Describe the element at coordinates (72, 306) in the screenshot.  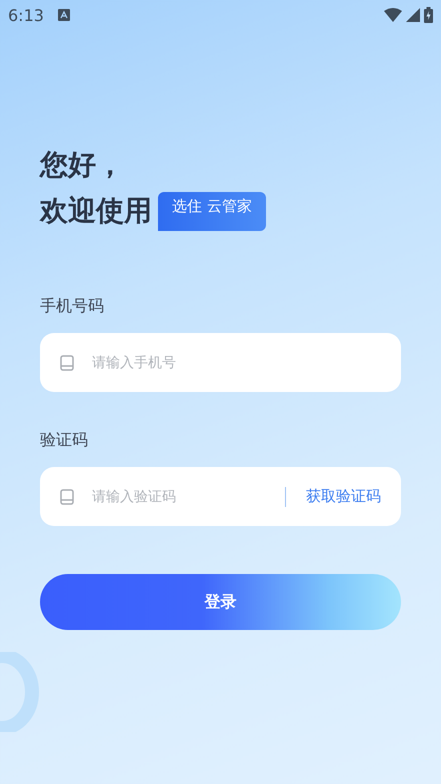
I see `field-label: 手机号码` at that location.